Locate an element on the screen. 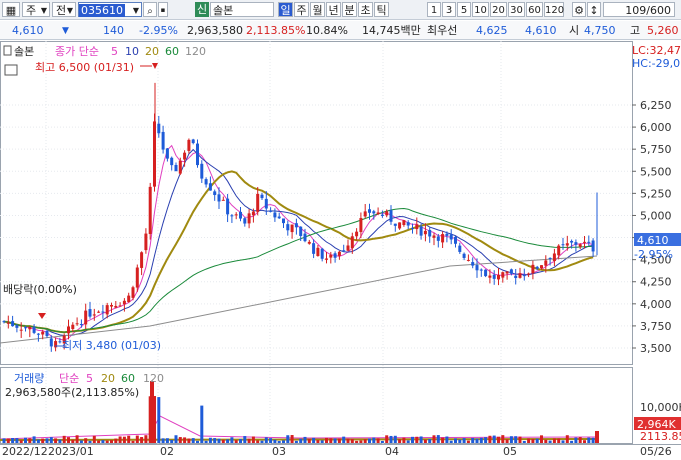  ma5-label: 5 is located at coordinates (114, 51).